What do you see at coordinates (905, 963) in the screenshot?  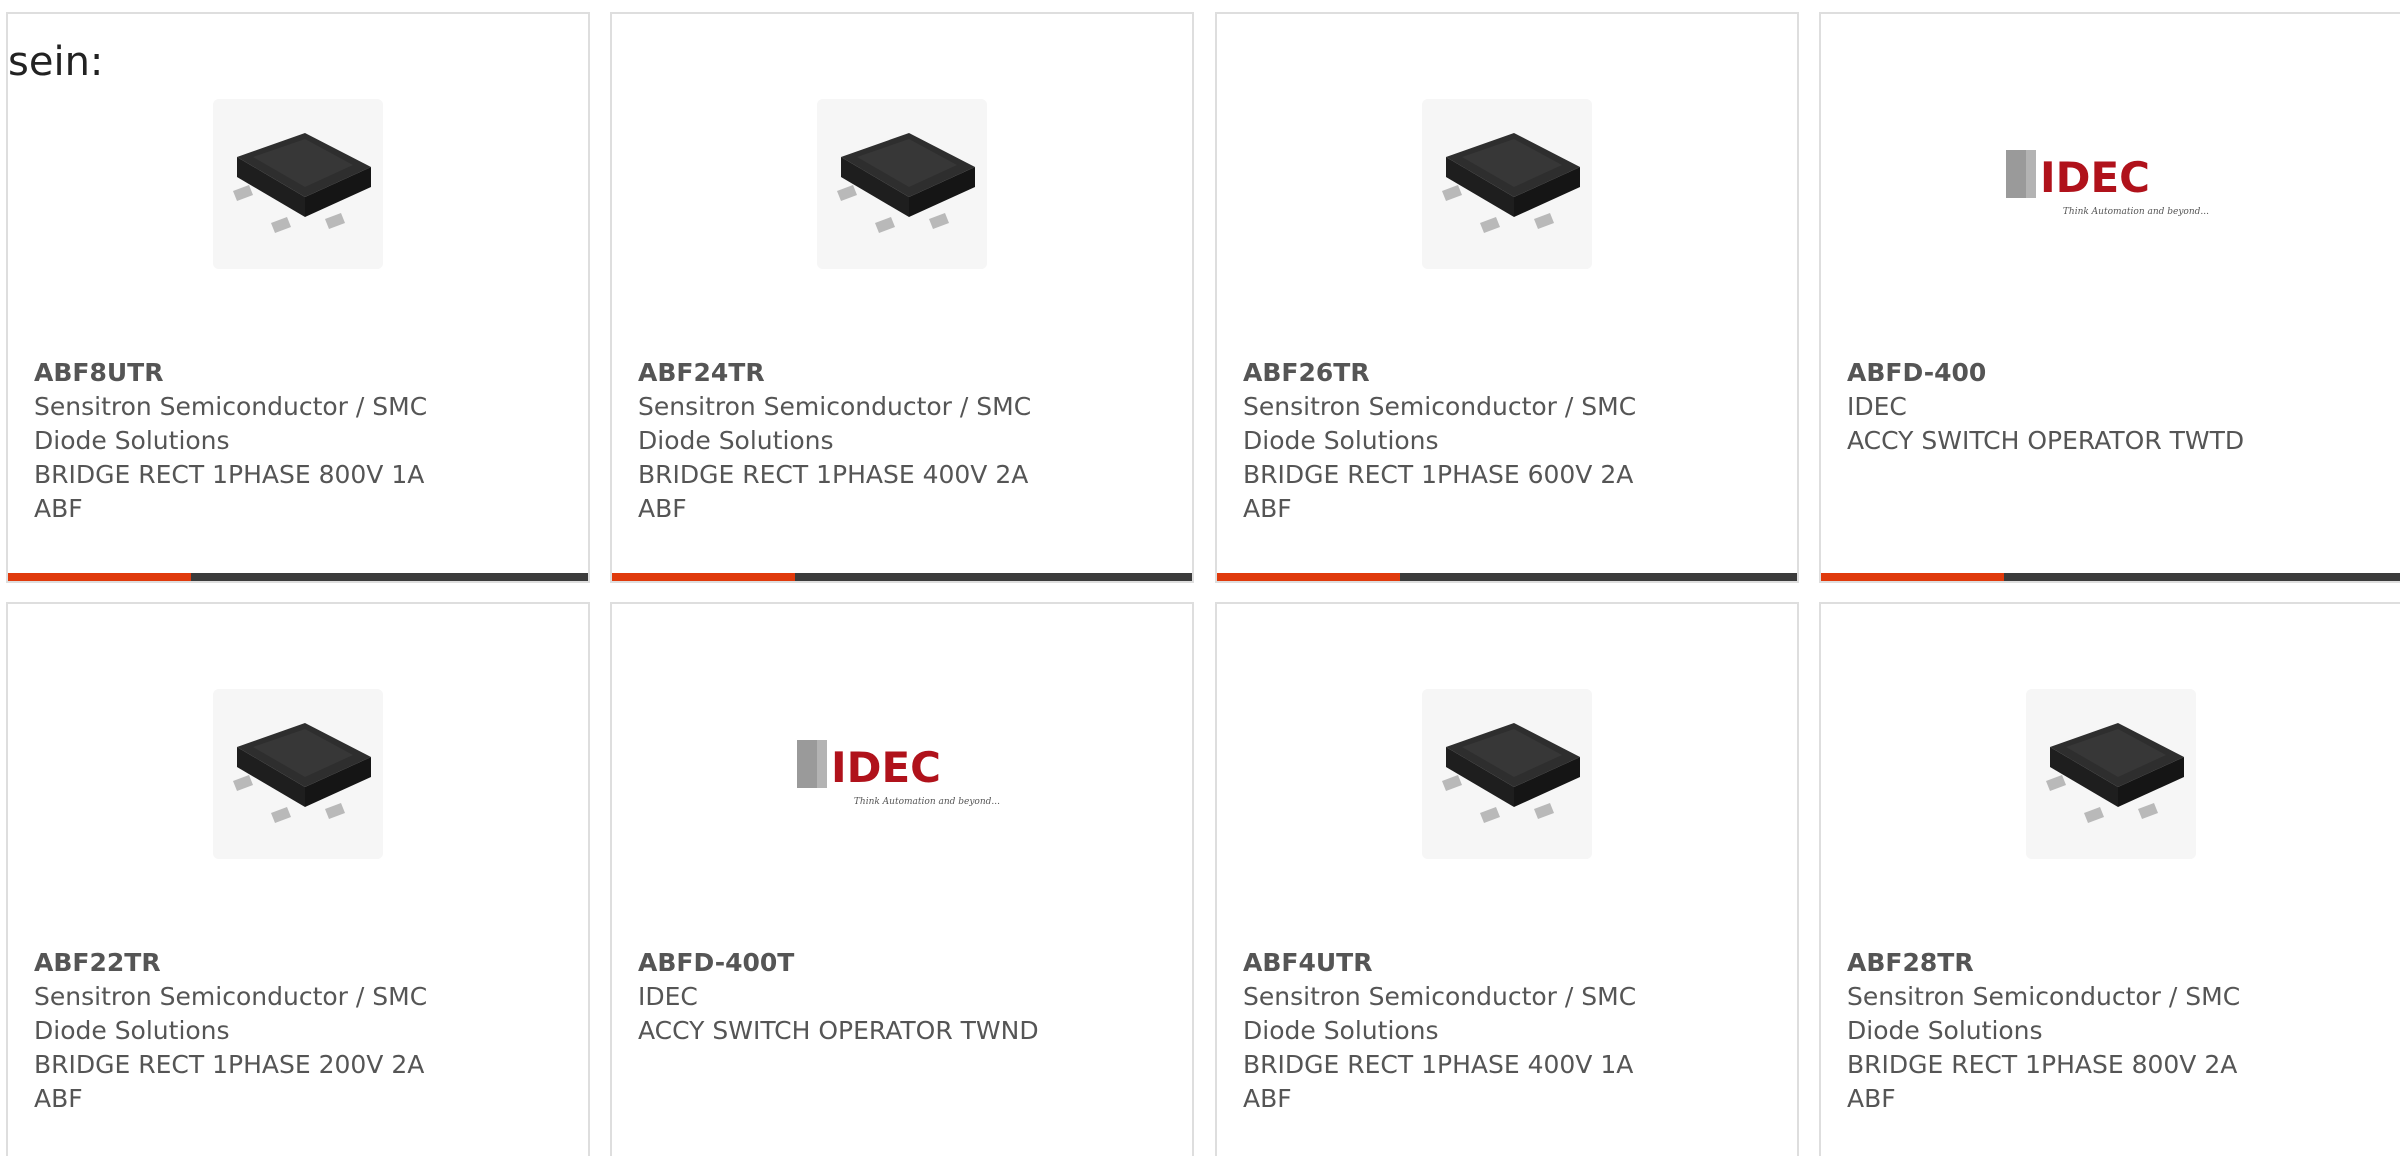 I see `part-number: ABFD-400T` at bounding box center [905, 963].